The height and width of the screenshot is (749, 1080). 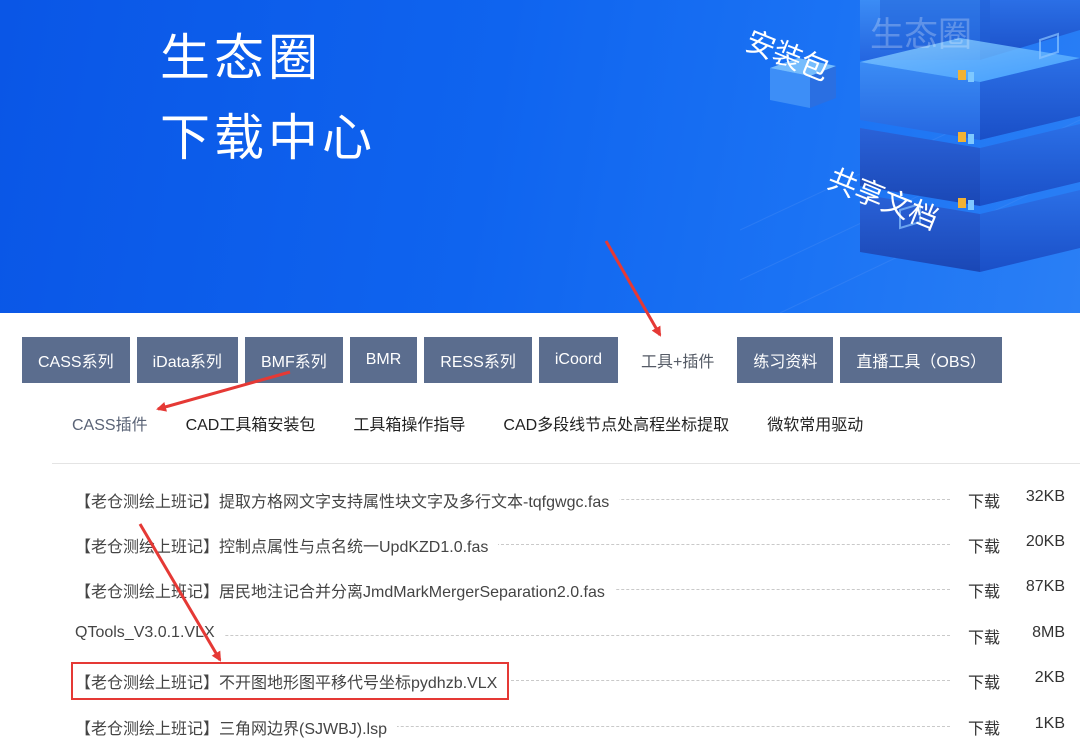 What do you see at coordinates (241, 58) in the screenshot?
I see `banner-title-line1: 生态圈` at bounding box center [241, 58].